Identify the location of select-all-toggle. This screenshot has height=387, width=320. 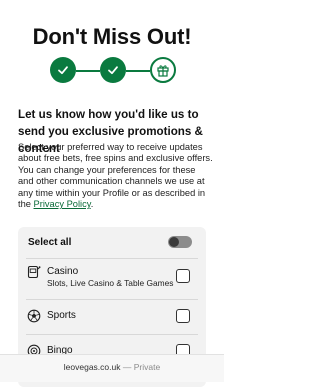
(180, 242).